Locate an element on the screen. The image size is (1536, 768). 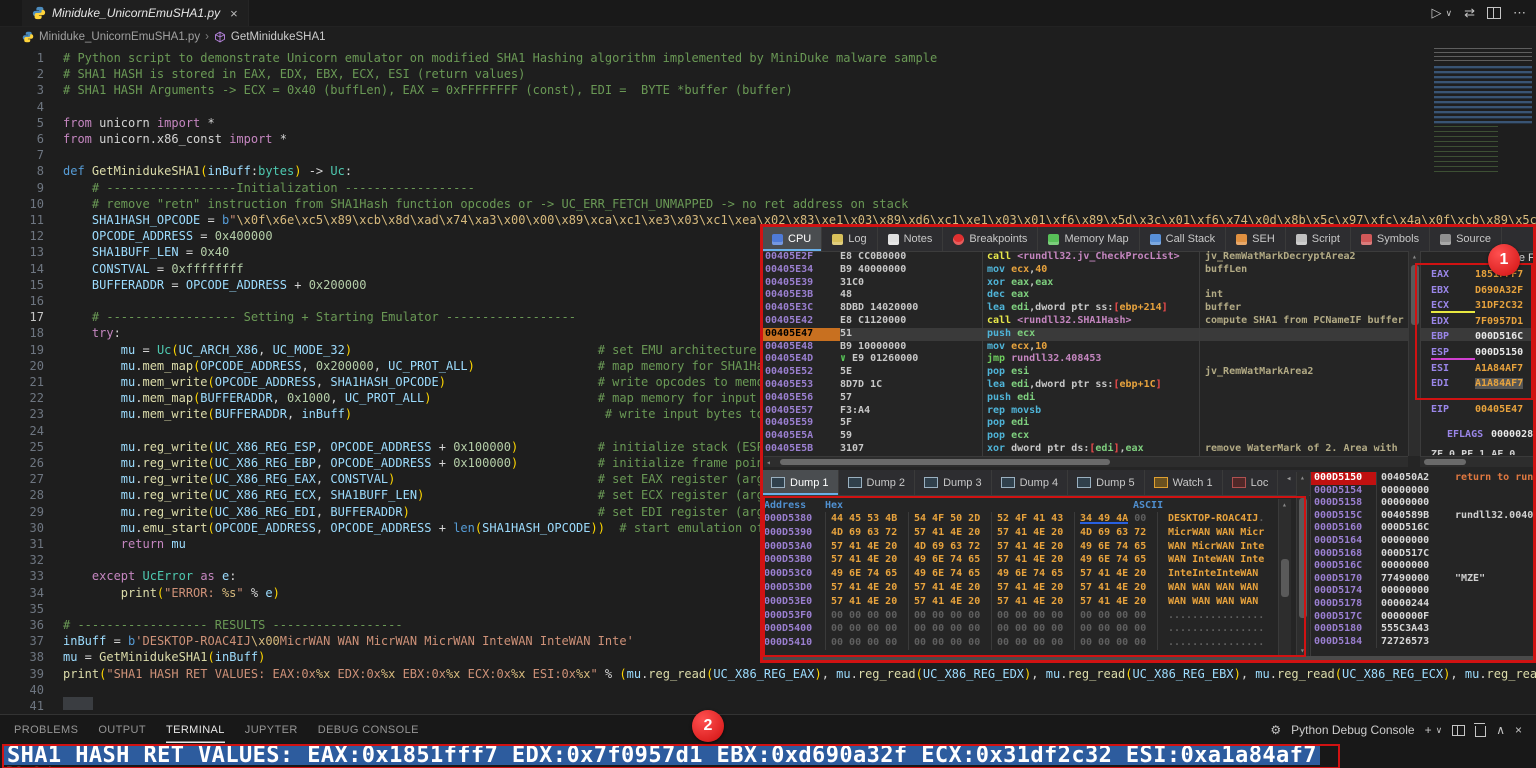
code-line: 6 from unicorn.x86_const import * is located at coordinates (768, 139).